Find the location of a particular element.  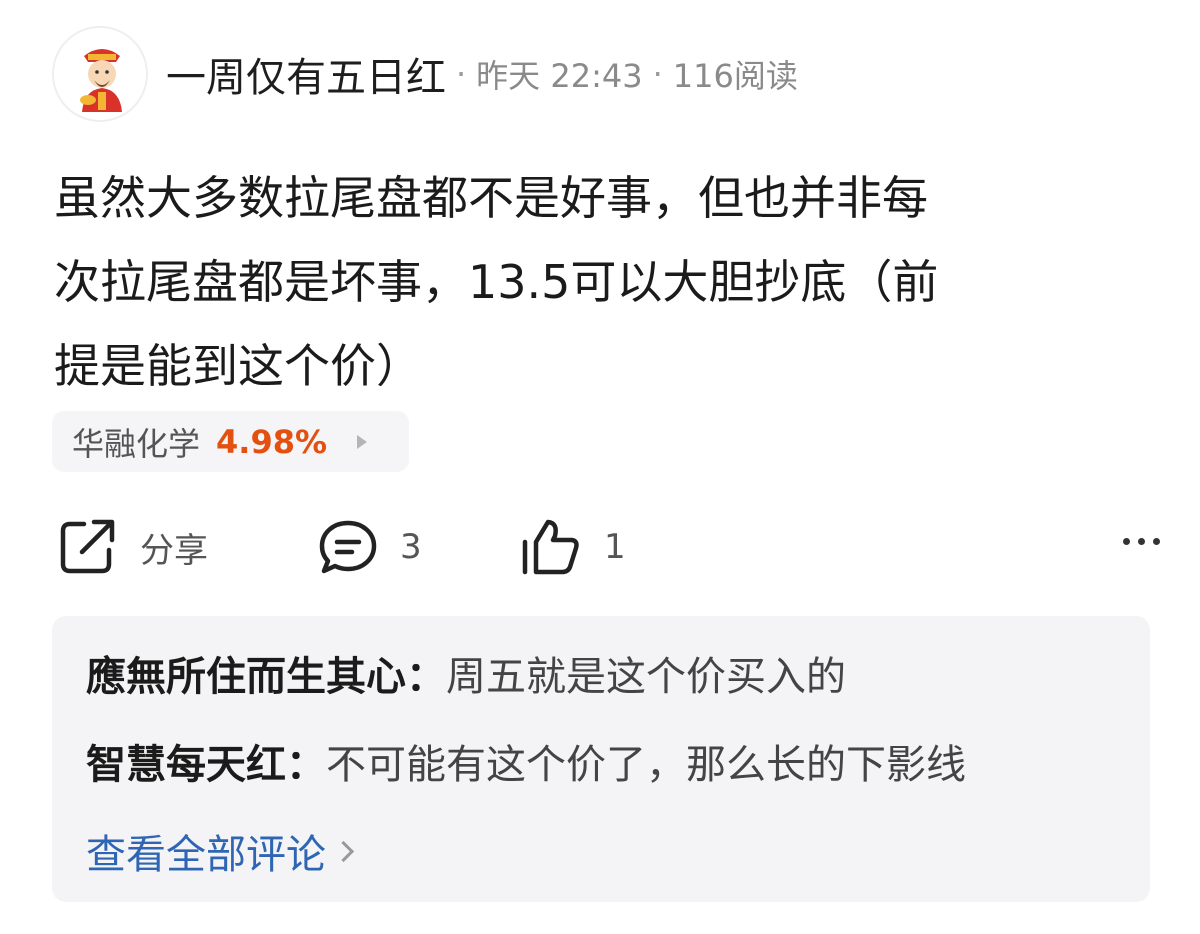

comment-user: 應無所住而生其心 is located at coordinates (246, 677).